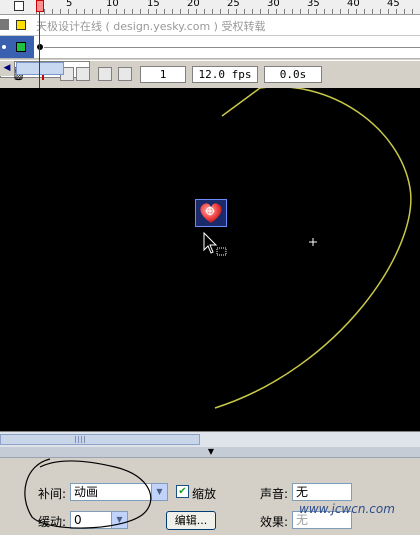 This screenshot has width=420, height=535. Describe the element at coordinates (232, 47) in the screenshot. I see `tween-track` at that location.